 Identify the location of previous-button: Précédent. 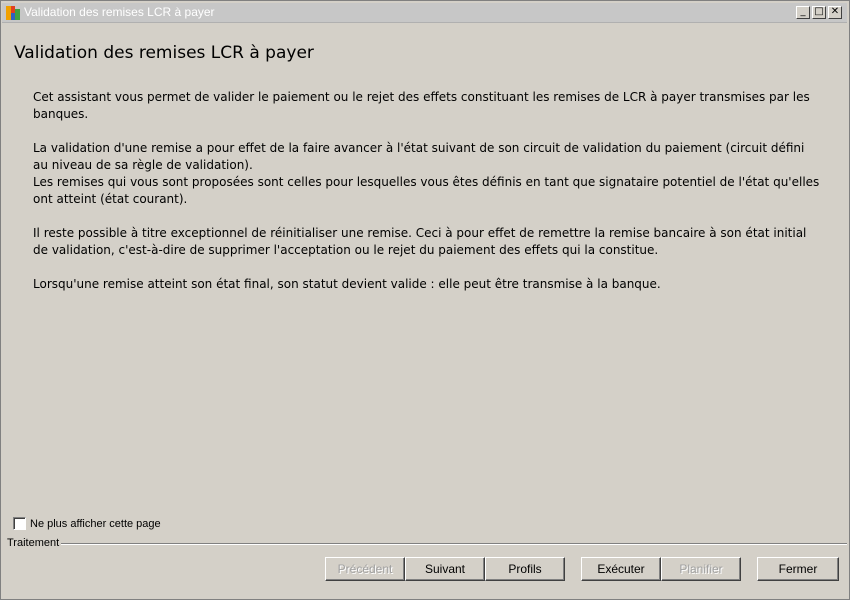
(365, 569).